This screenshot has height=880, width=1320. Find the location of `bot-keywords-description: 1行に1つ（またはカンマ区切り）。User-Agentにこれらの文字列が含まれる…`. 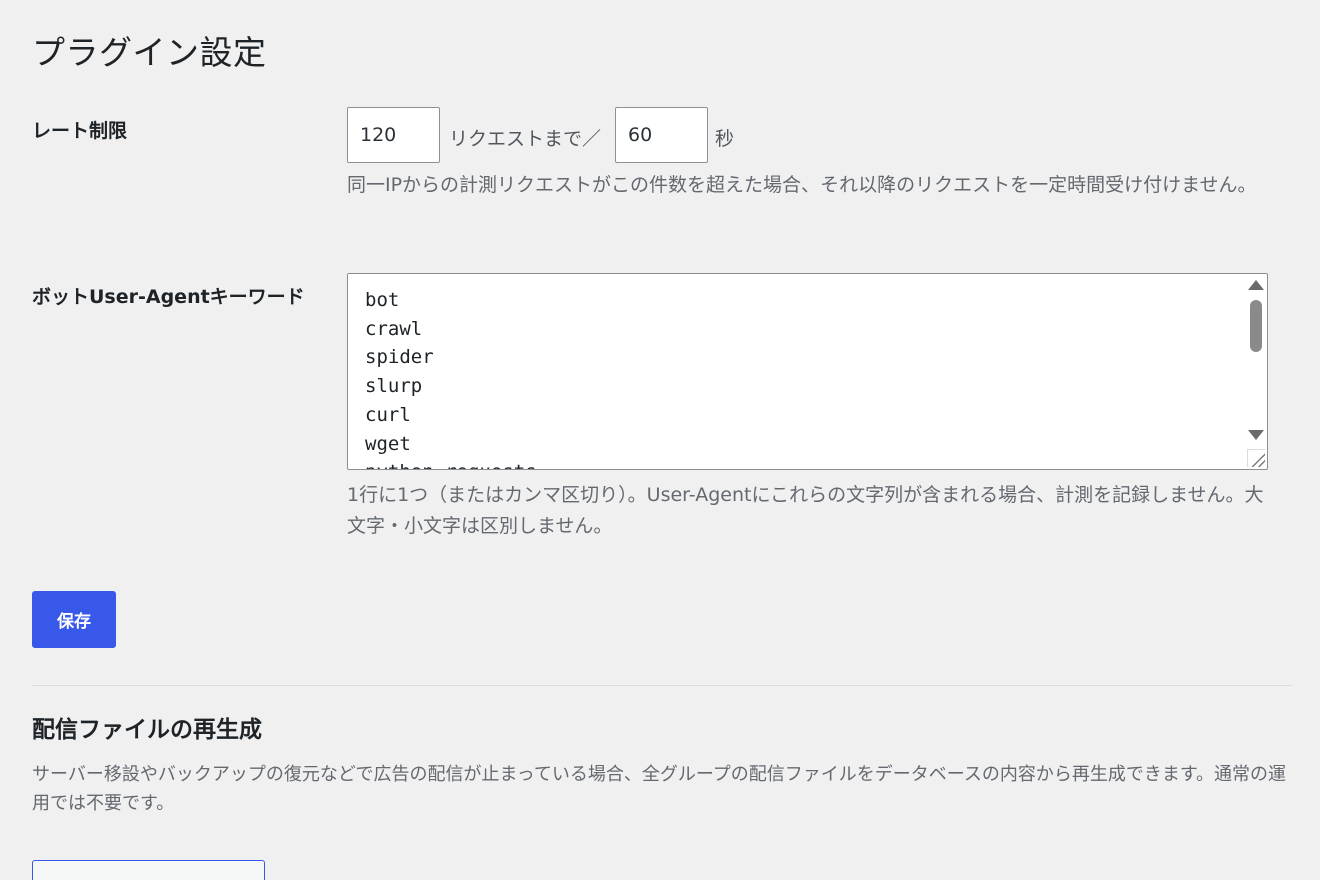

bot-keywords-description: 1行に1つ（またはカンマ区切り）。User-Agentにこれらの文字列が含まれる… is located at coordinates (805, 510).